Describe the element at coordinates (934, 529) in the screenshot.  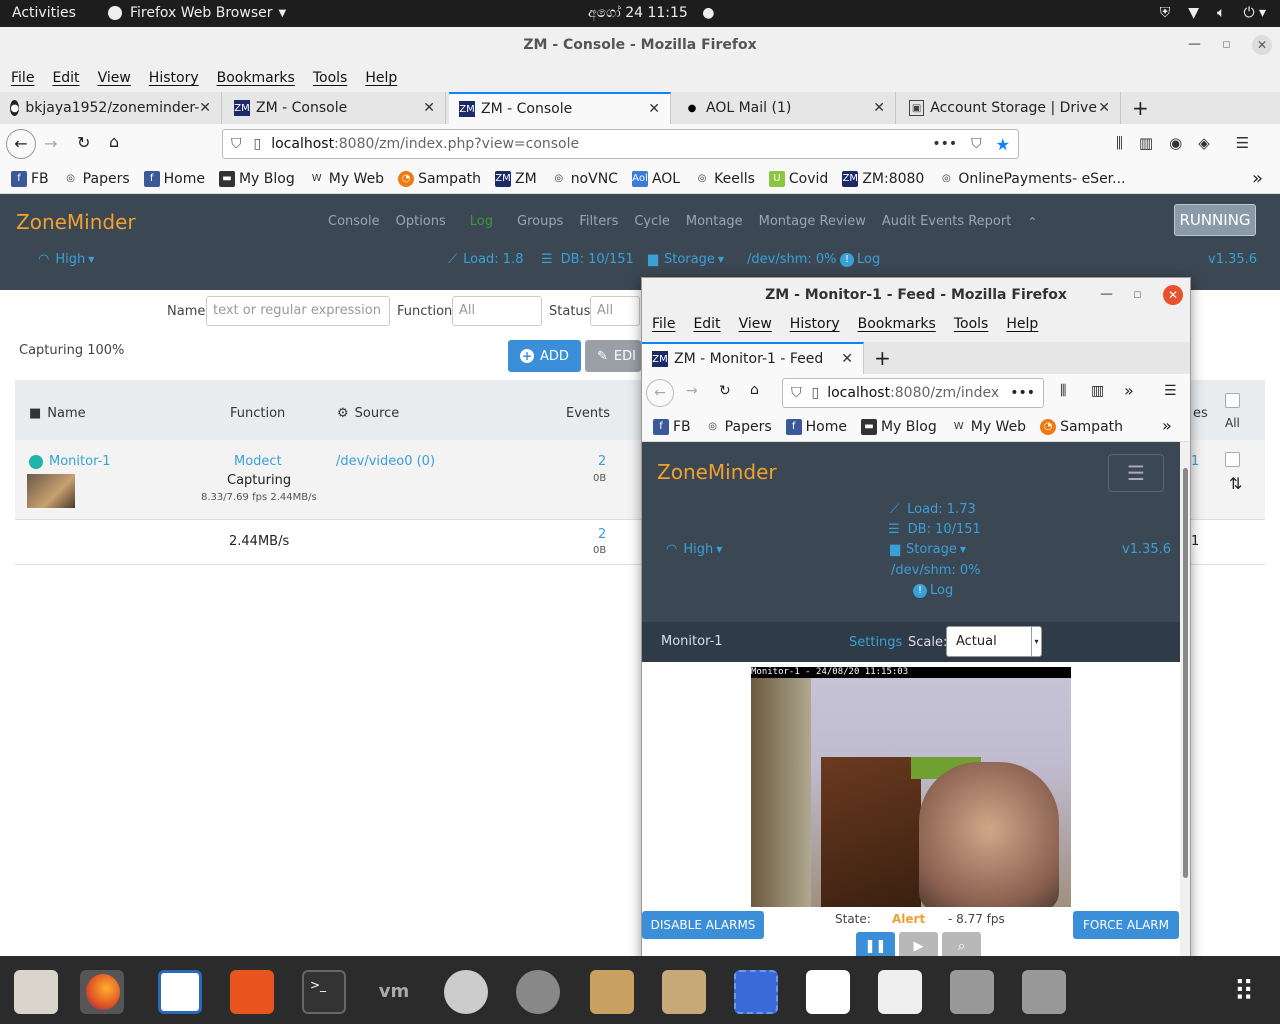
I see `popup-db-stat: ☰ DB: 10/151` at that location.